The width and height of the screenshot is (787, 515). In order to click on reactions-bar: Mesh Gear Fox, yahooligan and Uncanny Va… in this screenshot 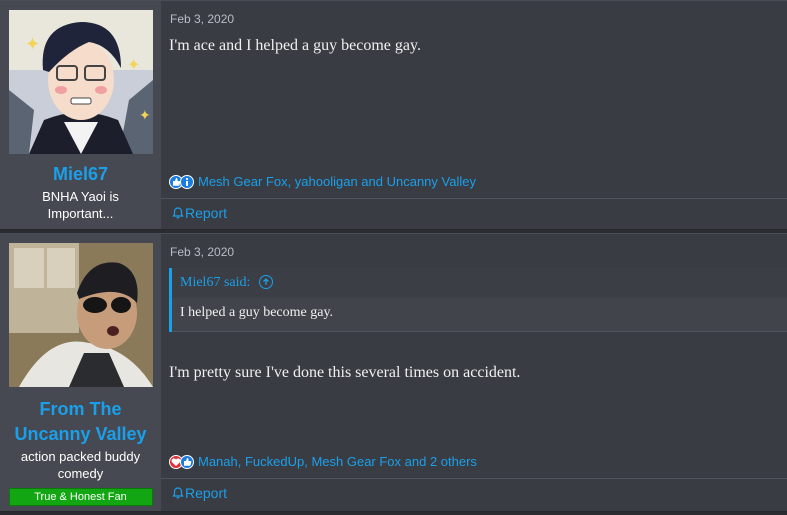, I will do `click(322, 181)`.